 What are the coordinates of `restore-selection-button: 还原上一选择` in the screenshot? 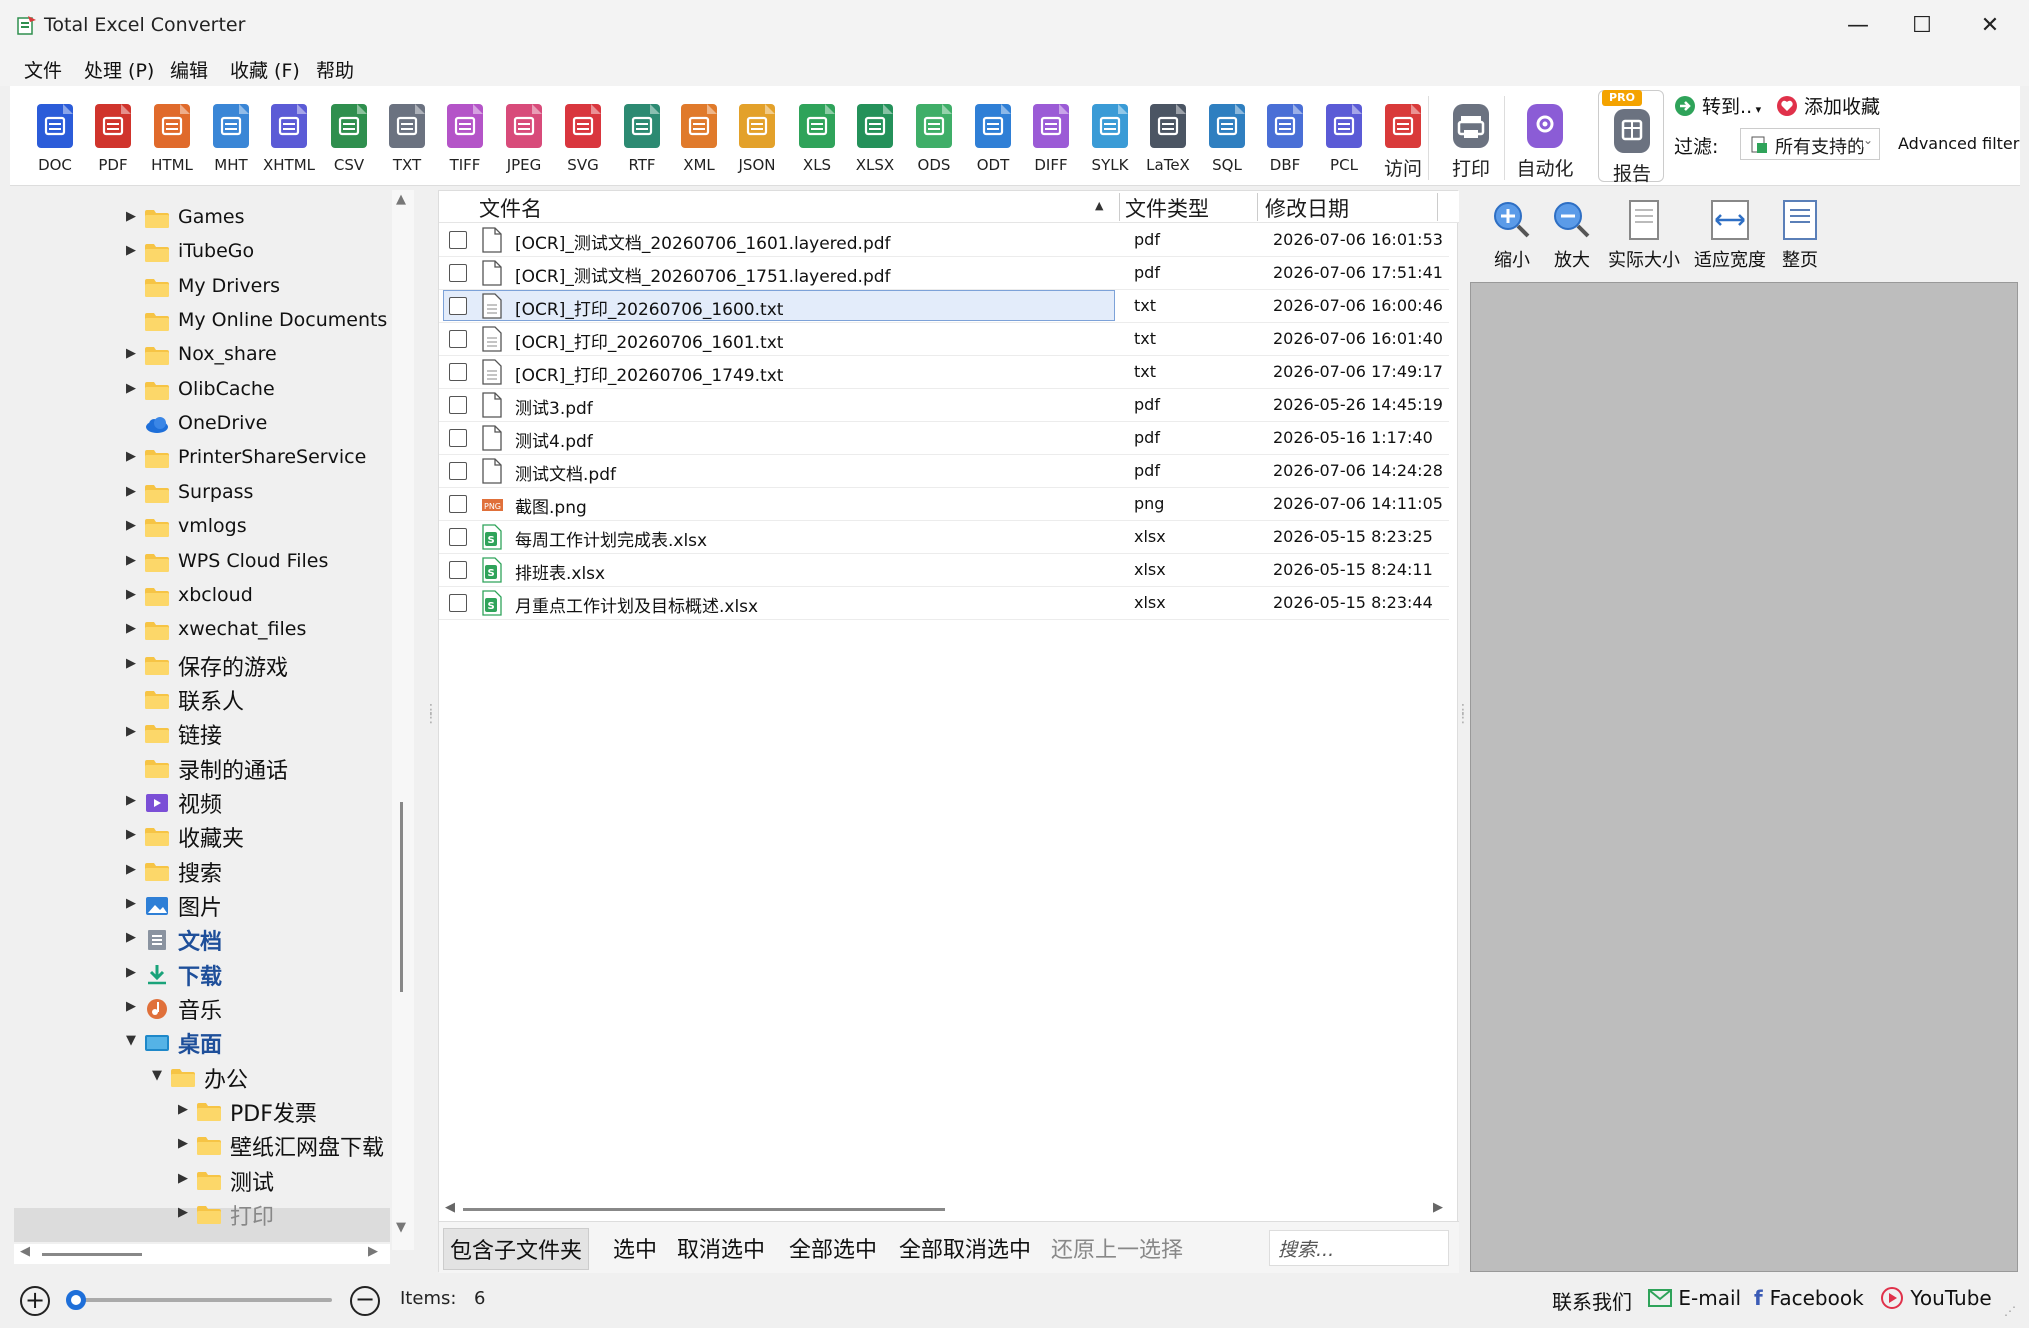 It's located at (1117, 1248).